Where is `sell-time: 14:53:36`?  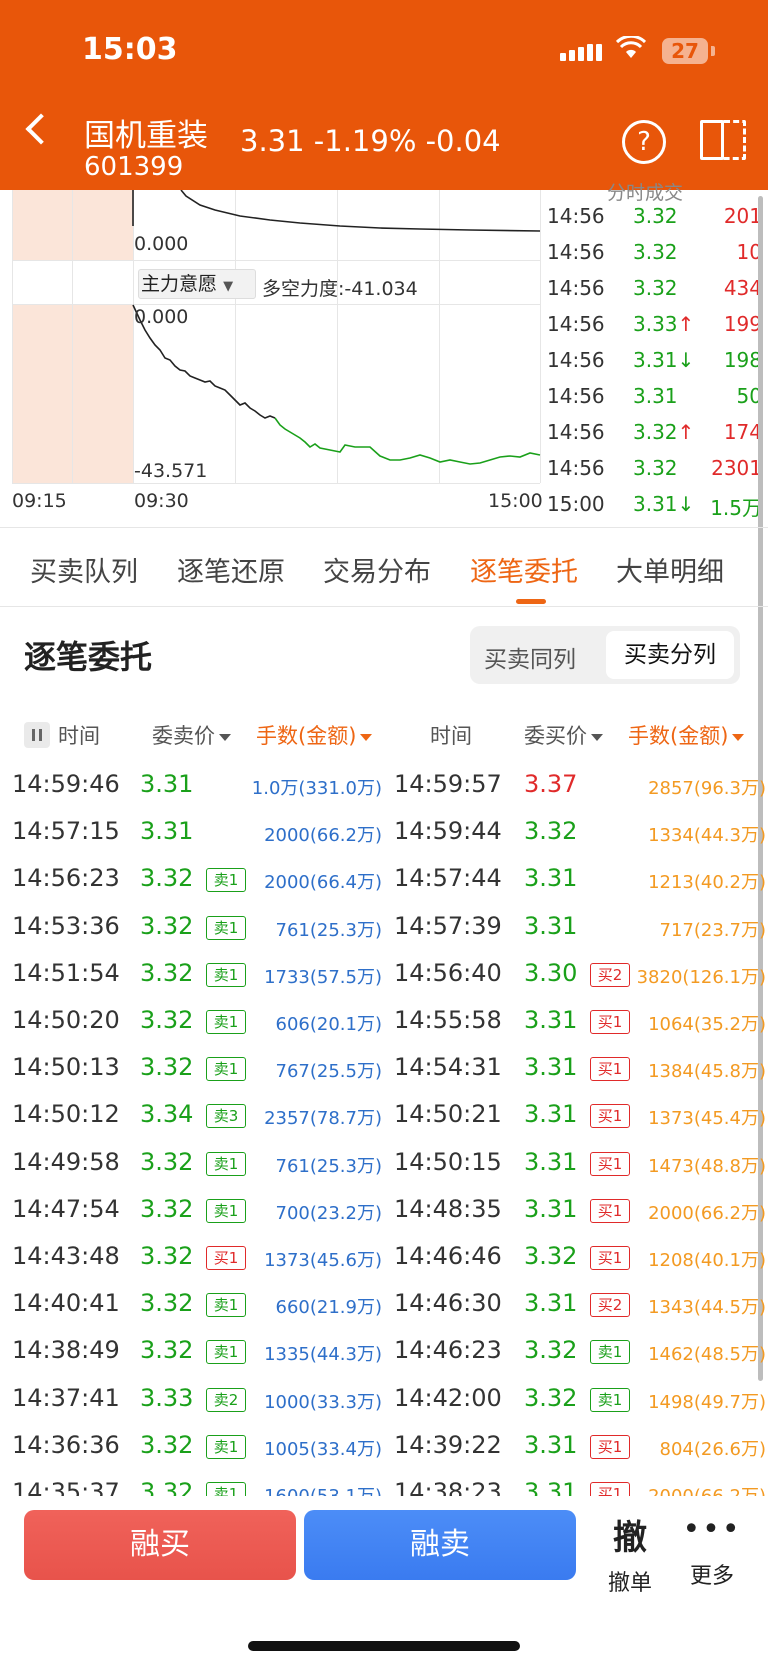 sell-time: 14:53:36 is located at coordinates (66, 925).